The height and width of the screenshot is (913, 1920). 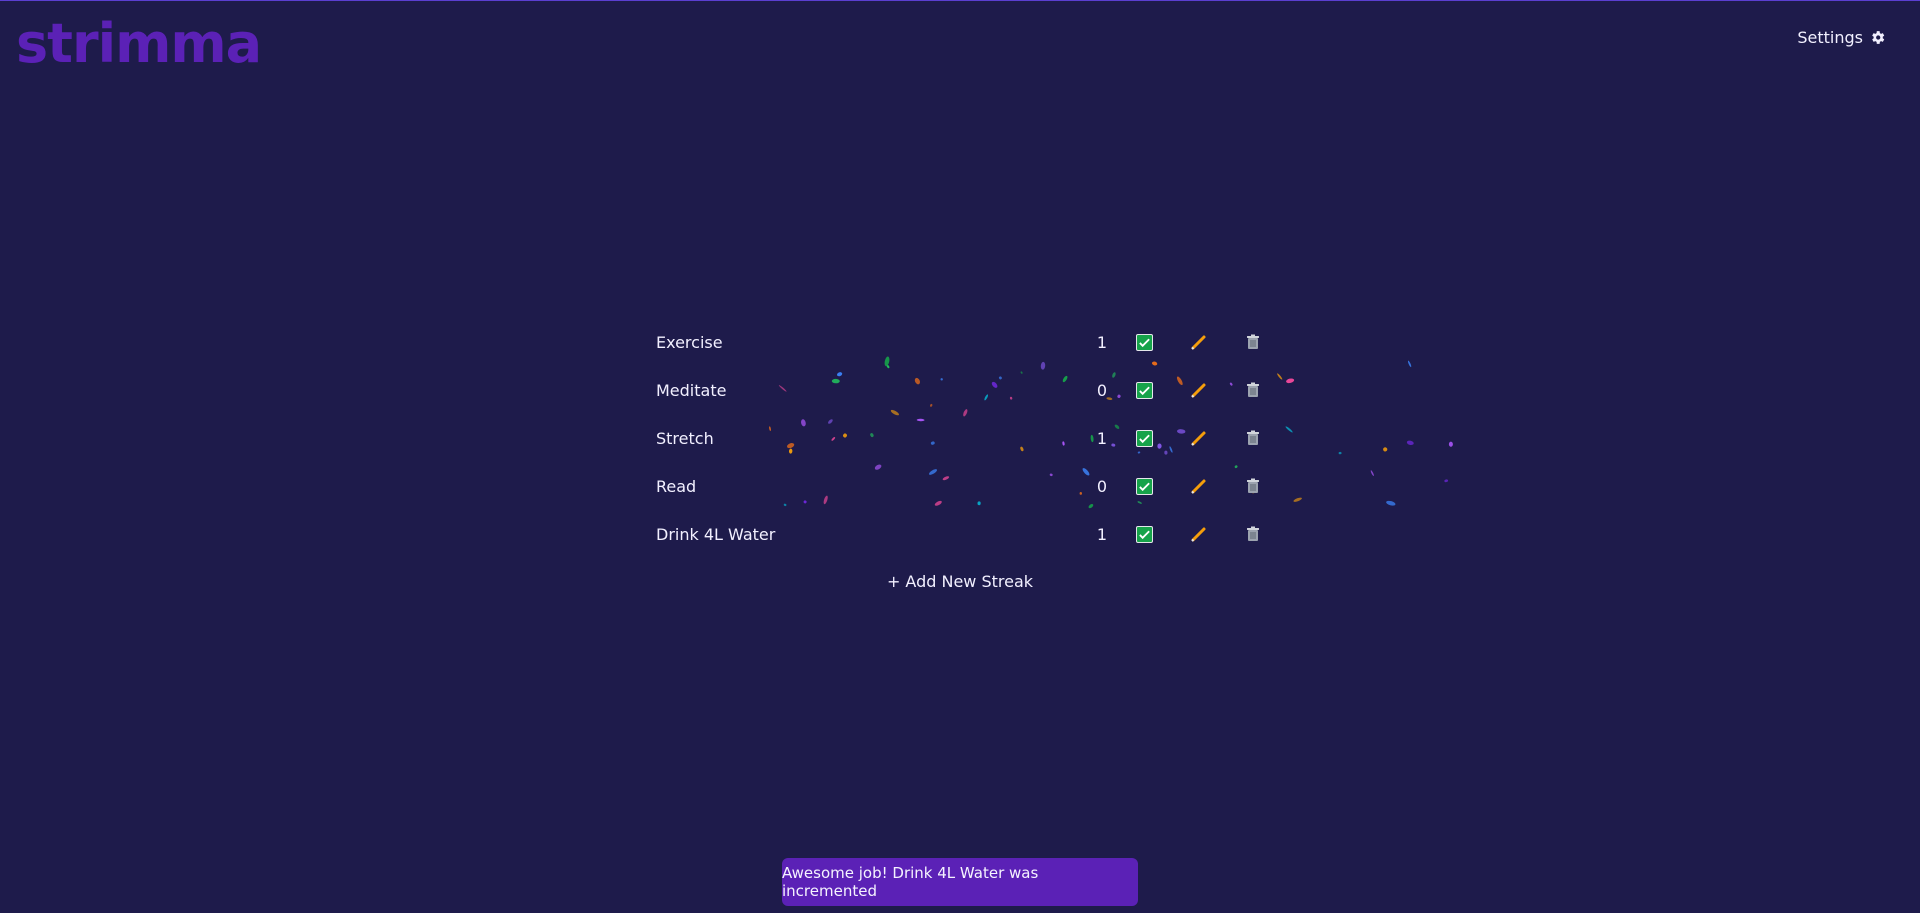 I want to click on streak-row: Drink 4L Water 1, so click(x=966, y=534).